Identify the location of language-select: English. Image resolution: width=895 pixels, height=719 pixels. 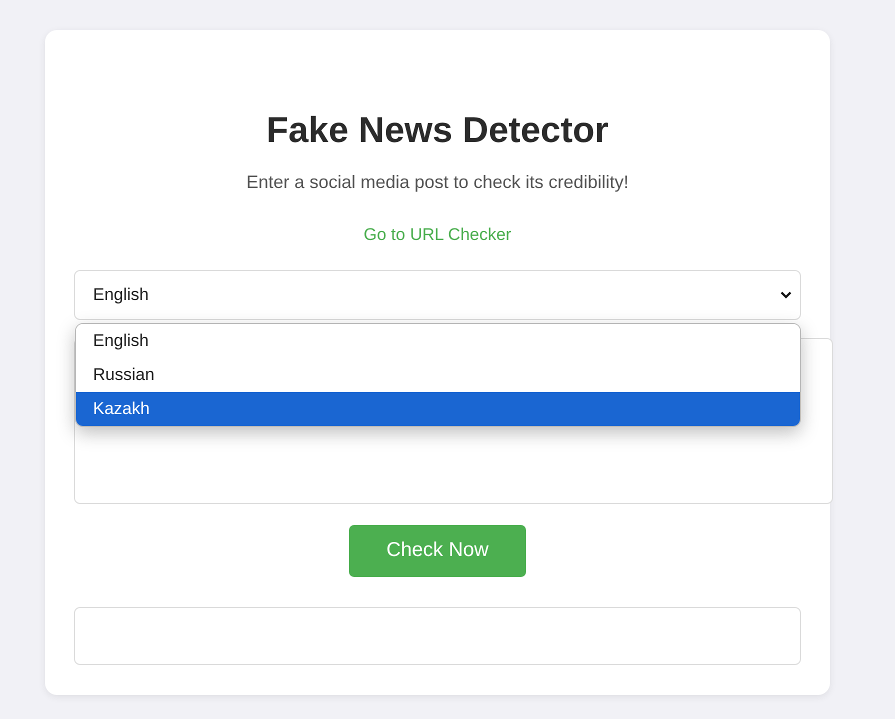
(437, 295).